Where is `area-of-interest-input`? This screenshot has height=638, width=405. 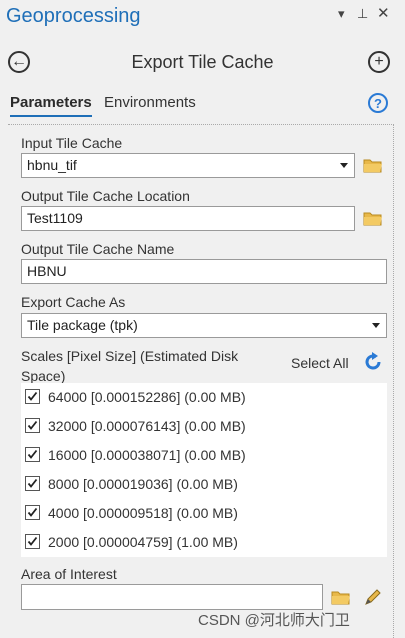 area-of-interest-input is located at coordinates (172, 597).